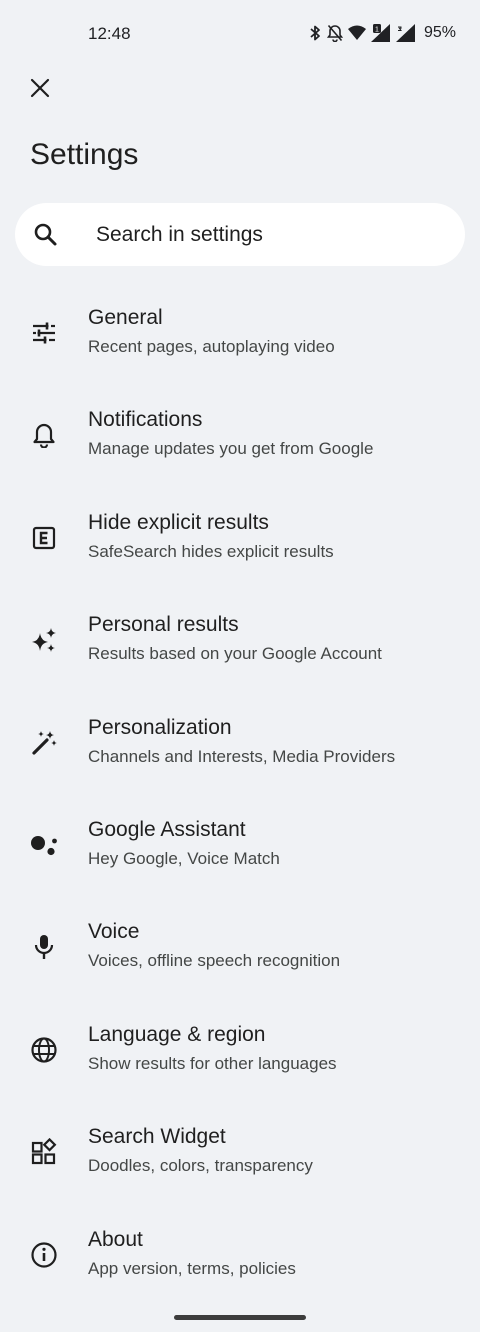 Image resolution: width=480 pixels, height=1332 pixels. Describe the element at coordinates (192, 1268) in the screenshot. I see `item-subtitle: App version, terms, policies` at that location.